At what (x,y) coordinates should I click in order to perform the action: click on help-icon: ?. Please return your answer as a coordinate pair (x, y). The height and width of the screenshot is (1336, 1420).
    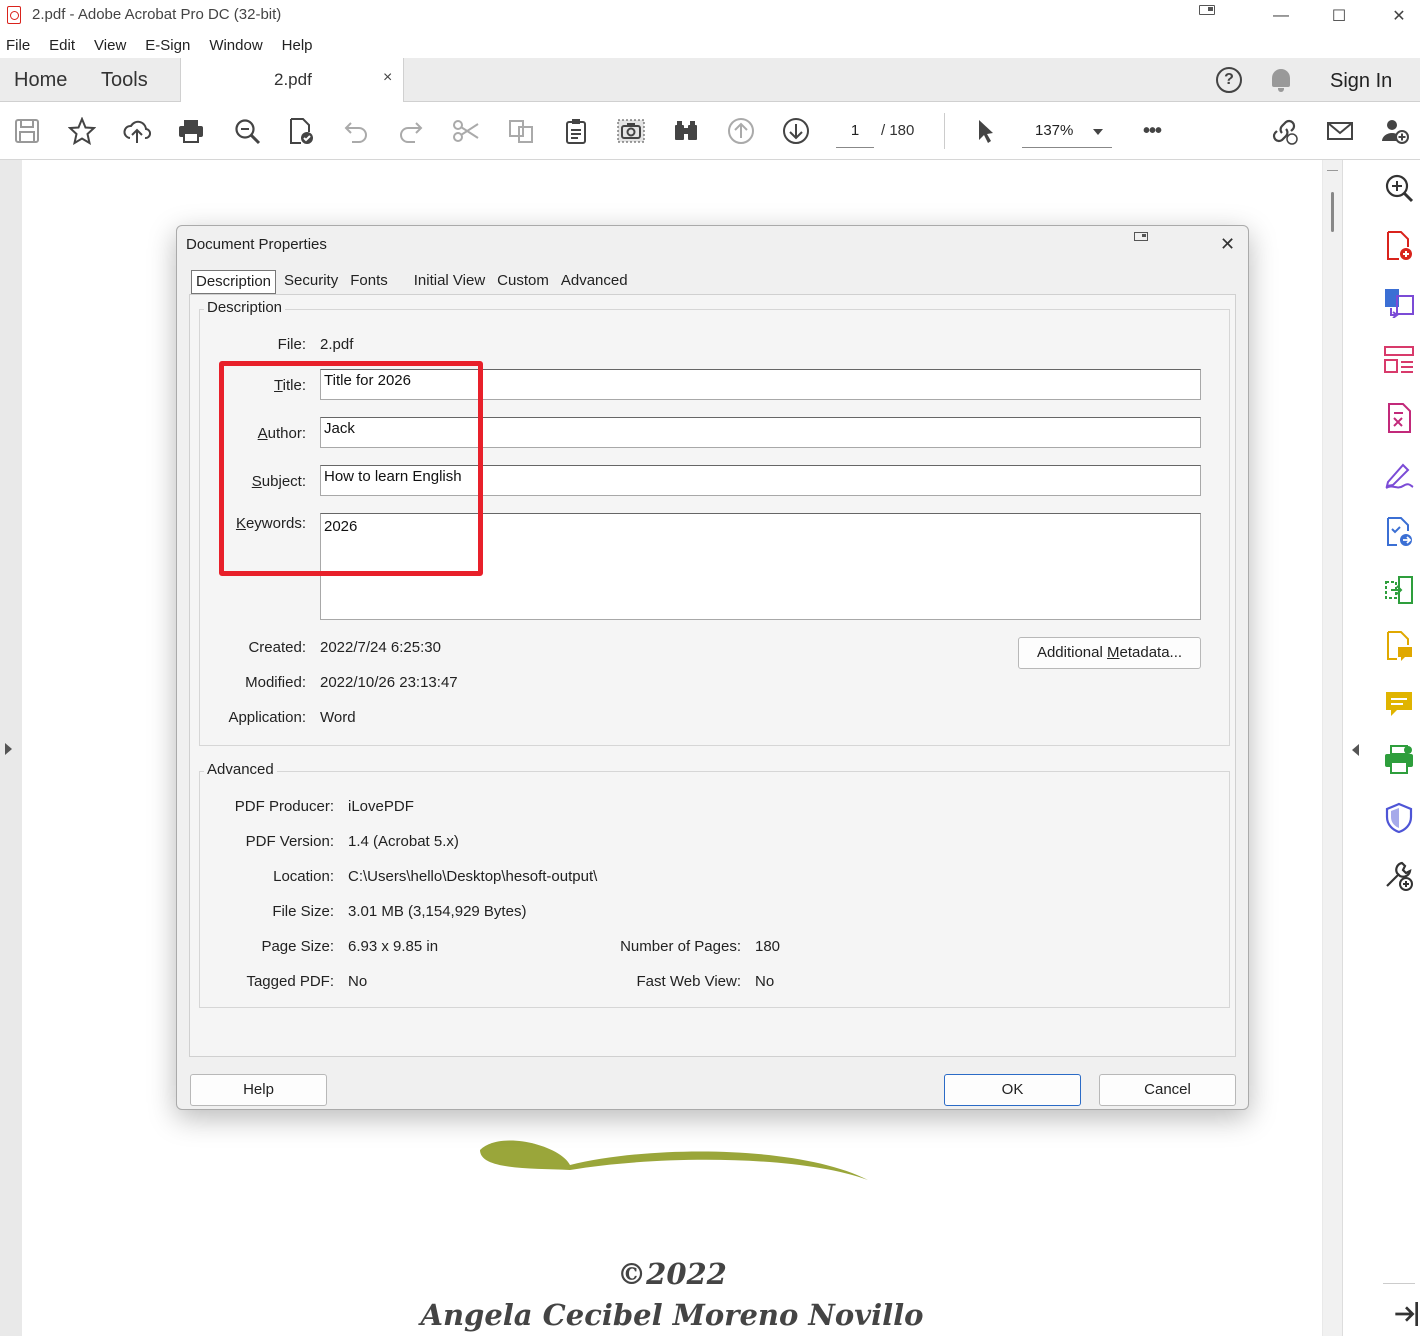
    Looking at the image, I should click on (1229, 80).